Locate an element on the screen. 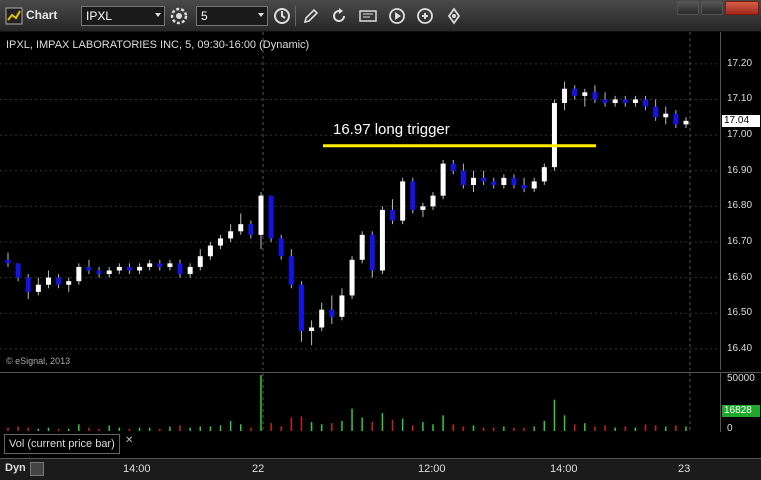  close-icon: ✕ is located at coordinates (129, 440).